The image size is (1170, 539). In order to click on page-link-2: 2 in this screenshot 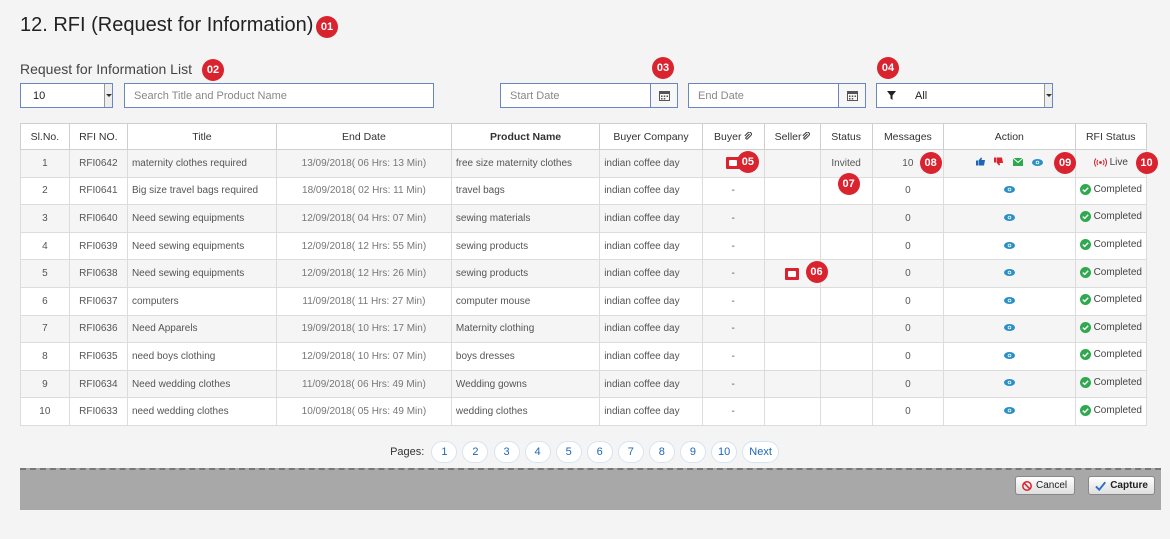, I will do `click(475, 452)`.